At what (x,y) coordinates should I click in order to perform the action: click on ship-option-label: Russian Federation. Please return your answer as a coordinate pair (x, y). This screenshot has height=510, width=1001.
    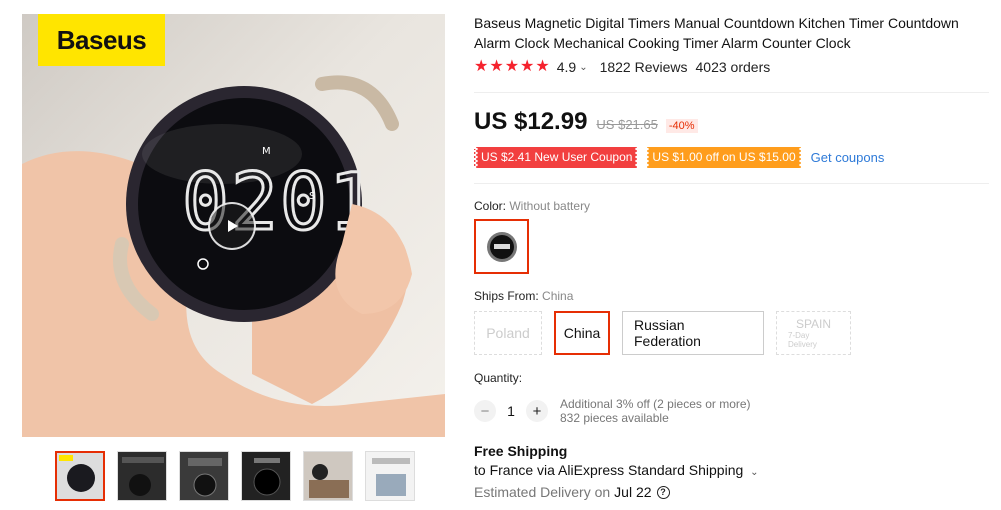
    Looking at the image, I should click on (667, 333).